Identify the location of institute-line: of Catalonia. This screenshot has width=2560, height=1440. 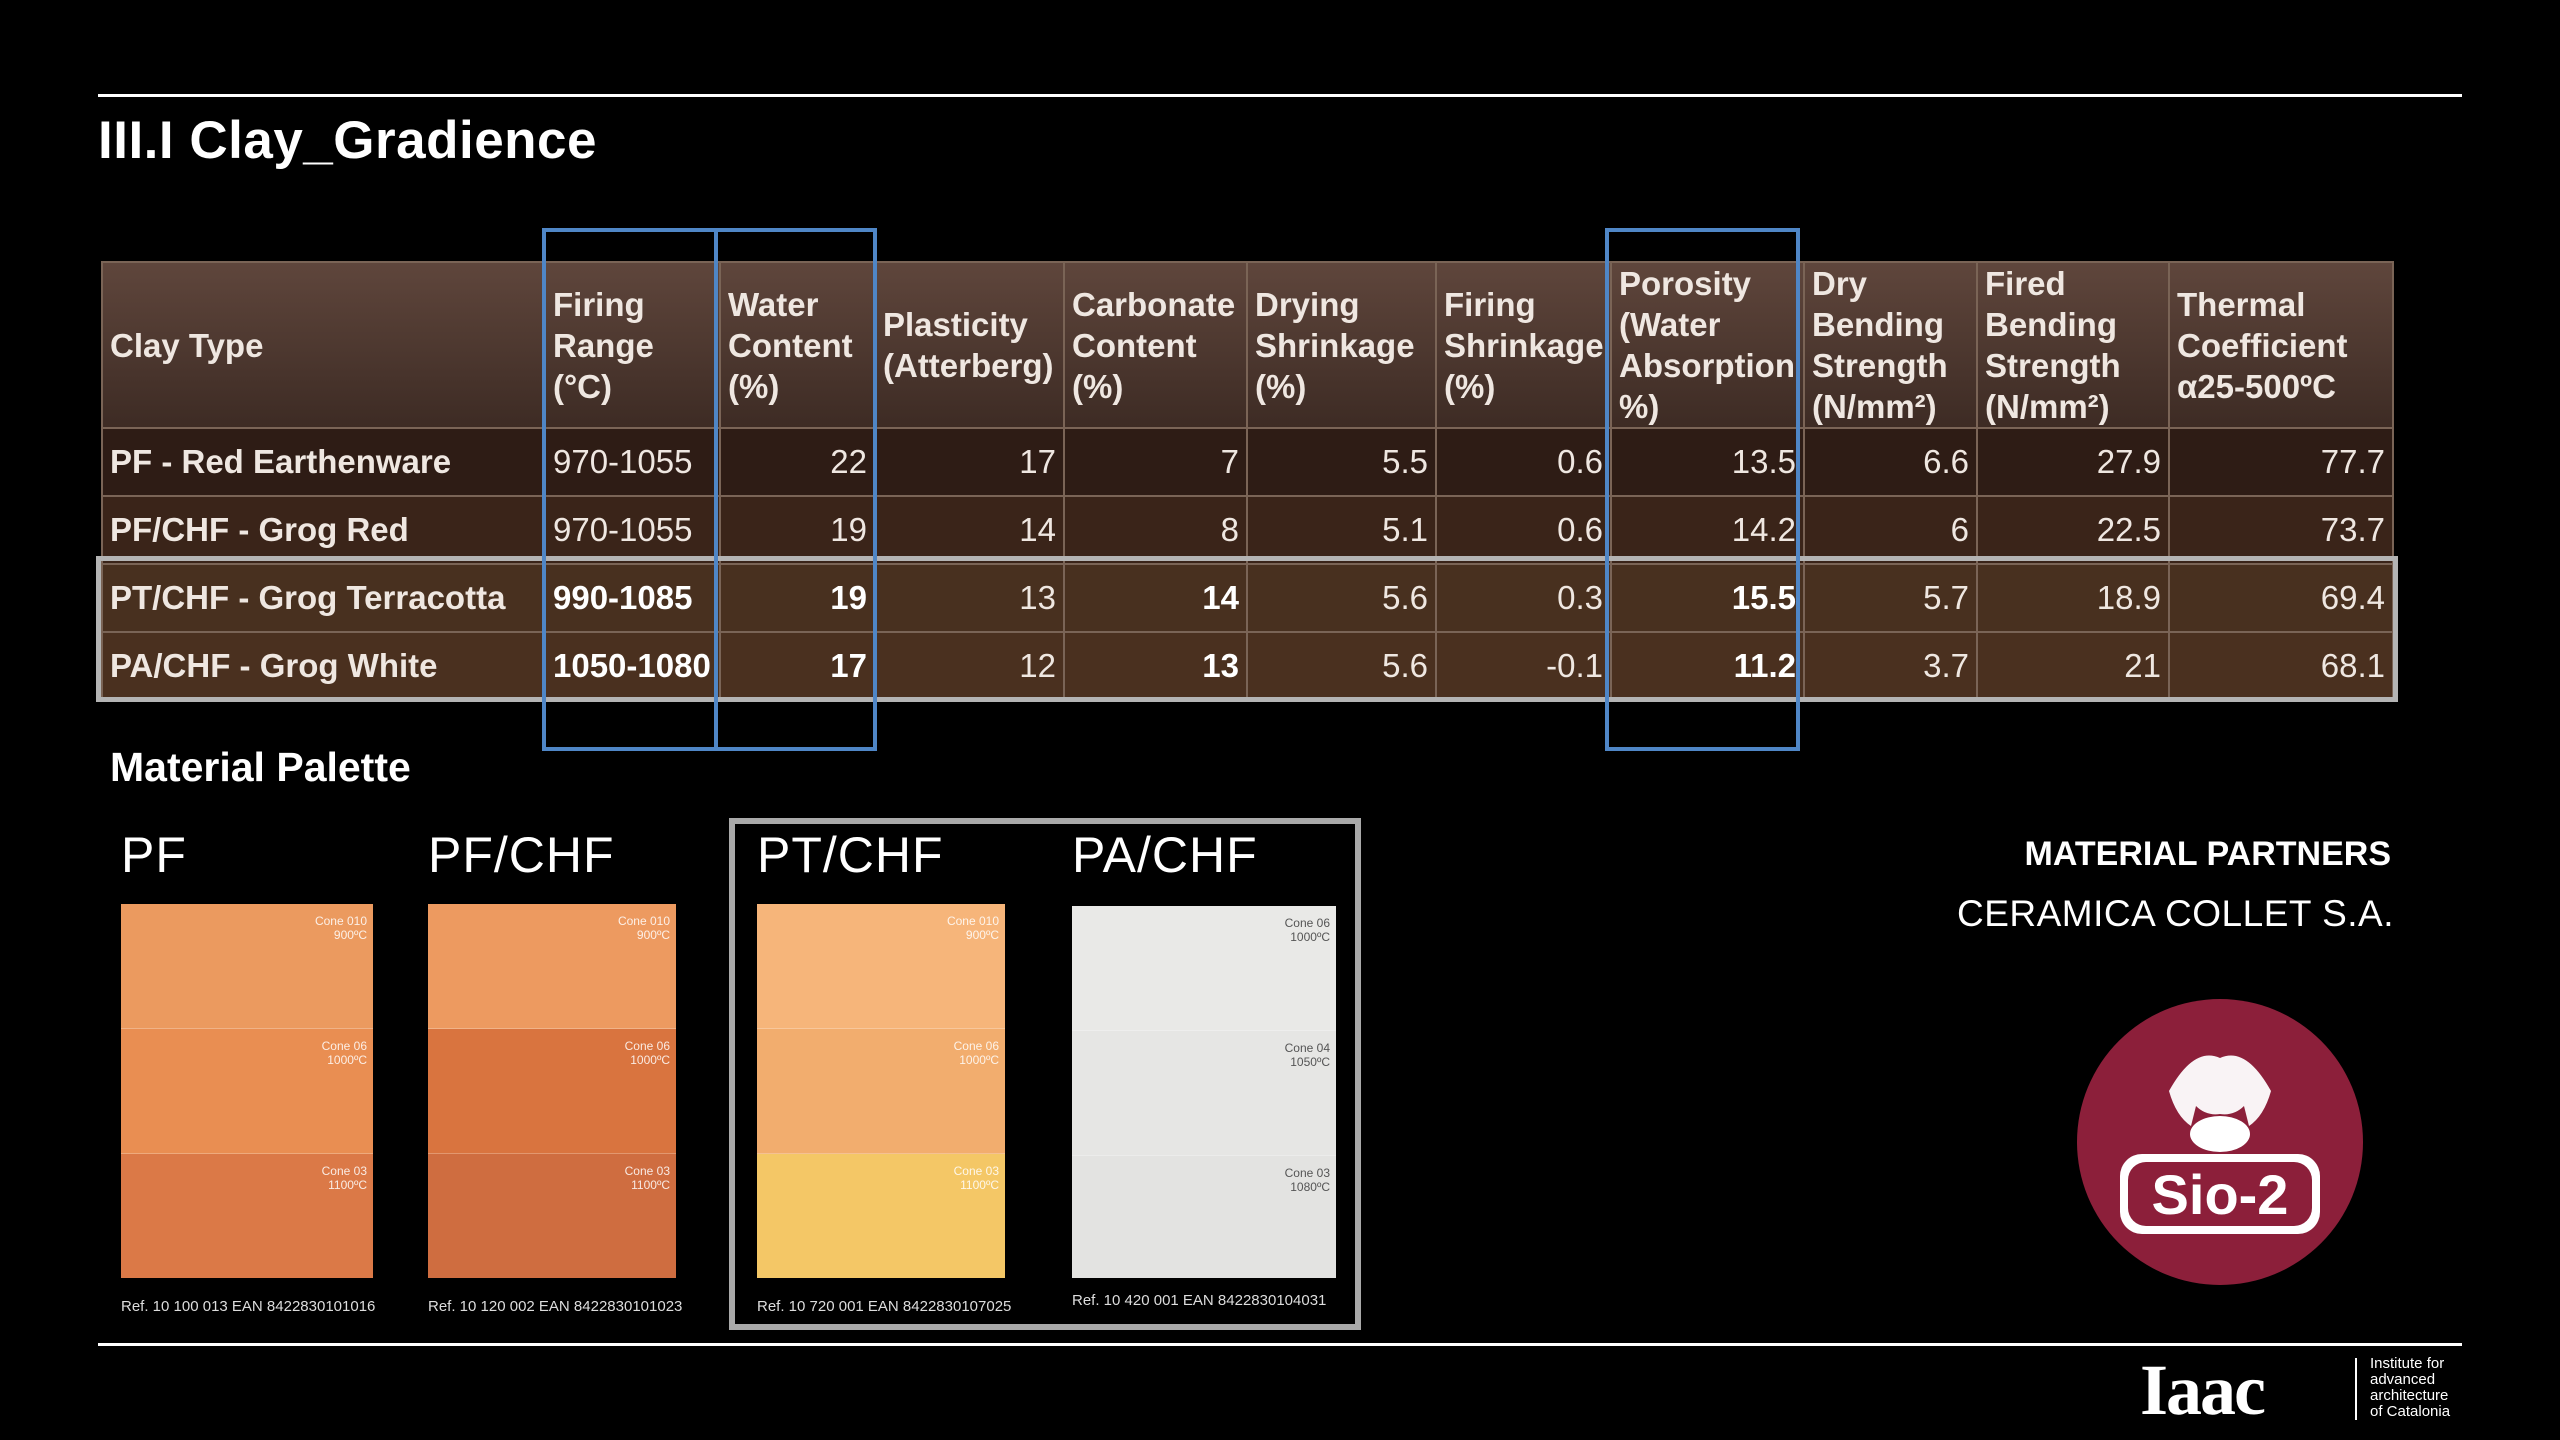
(2410, 1411).